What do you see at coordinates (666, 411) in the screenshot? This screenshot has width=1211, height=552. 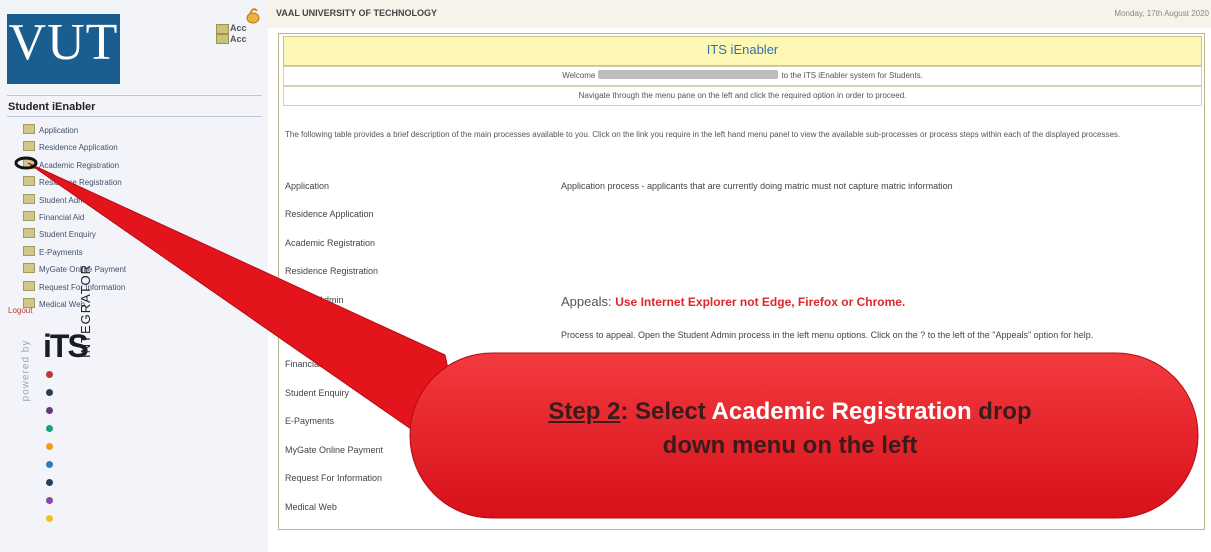 I see `callout-select: : Select` at bounding box center [666, 411].